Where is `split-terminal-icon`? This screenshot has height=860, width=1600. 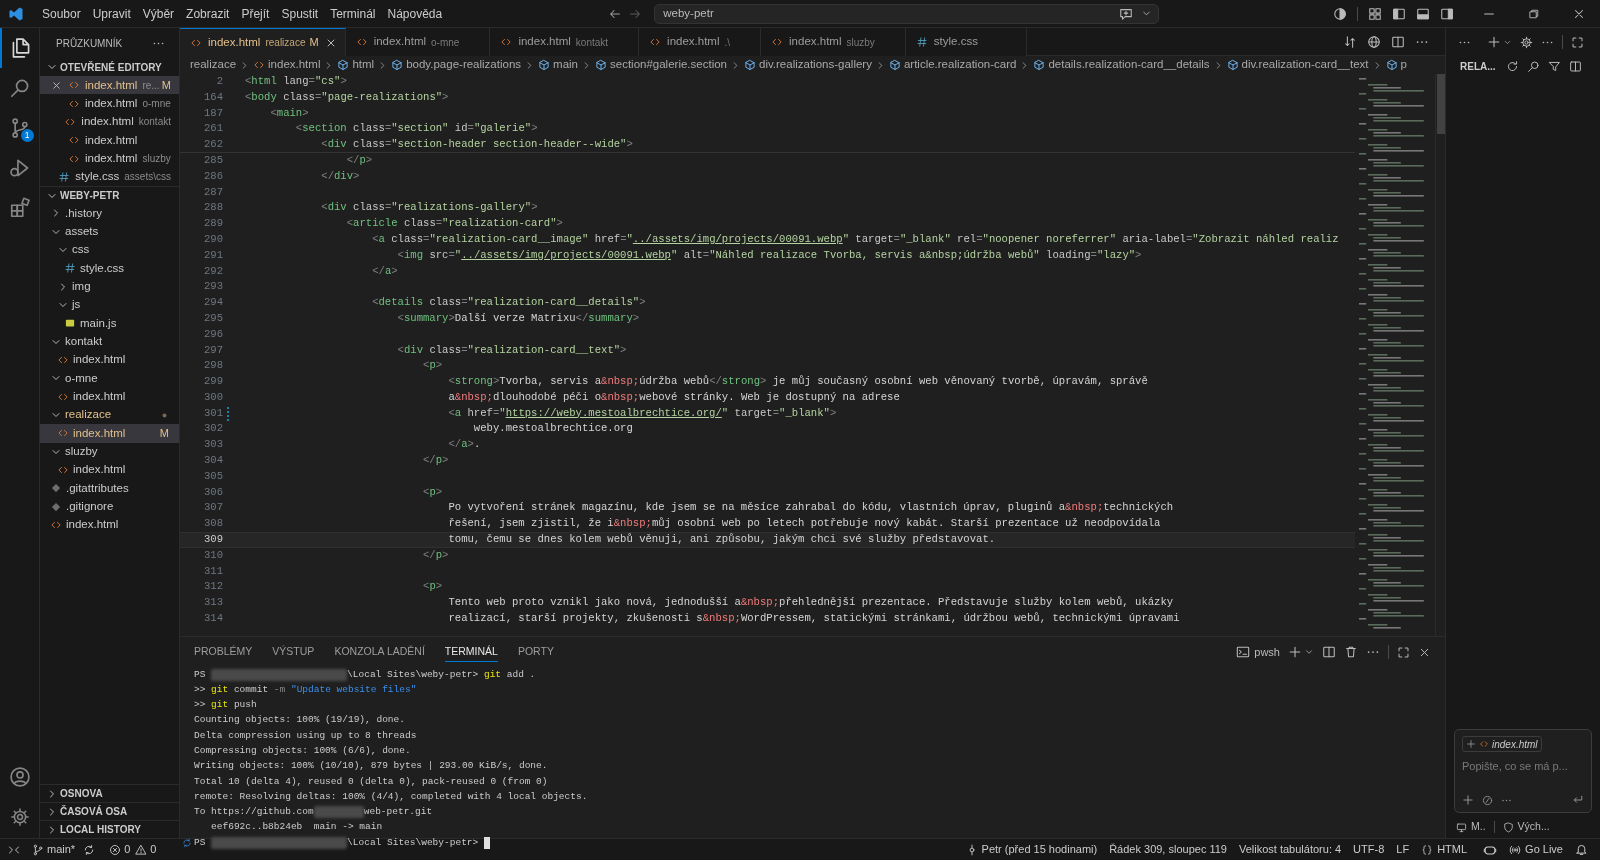 split-terminal-icon is located at coordinates (1329, 652).